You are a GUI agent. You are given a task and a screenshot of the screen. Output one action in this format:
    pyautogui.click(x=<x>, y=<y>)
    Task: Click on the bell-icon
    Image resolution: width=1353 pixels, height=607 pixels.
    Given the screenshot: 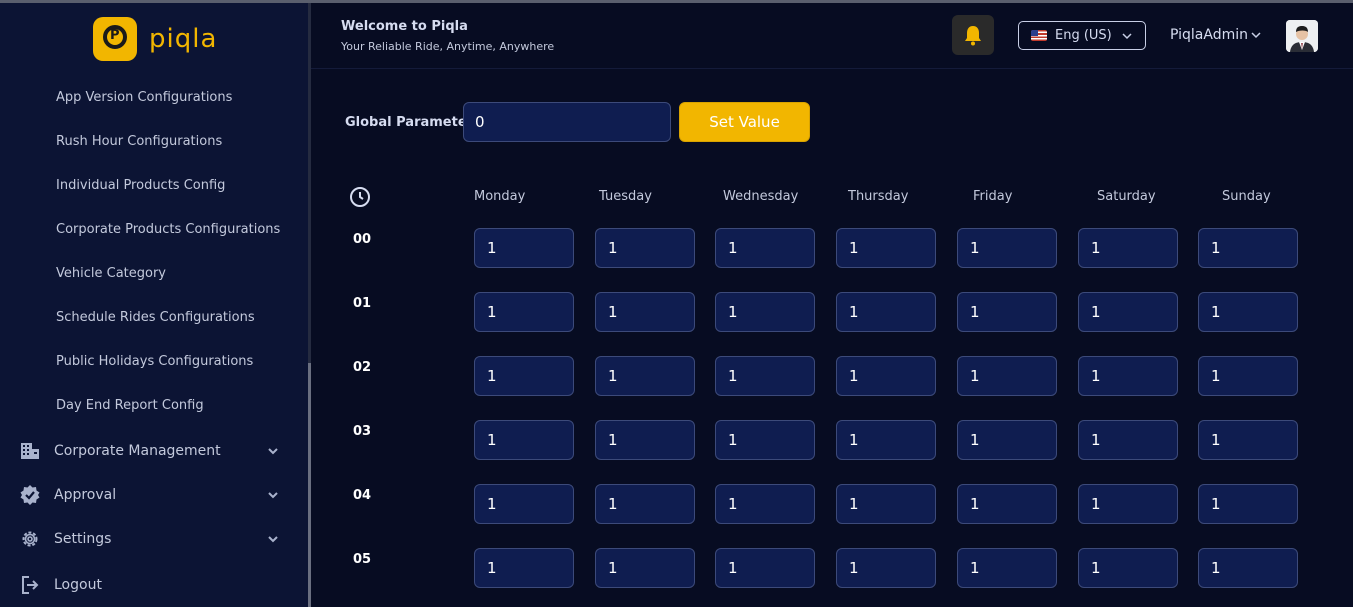 What is the action you would take?
    pyautogui.click(x=973, y=36)
    